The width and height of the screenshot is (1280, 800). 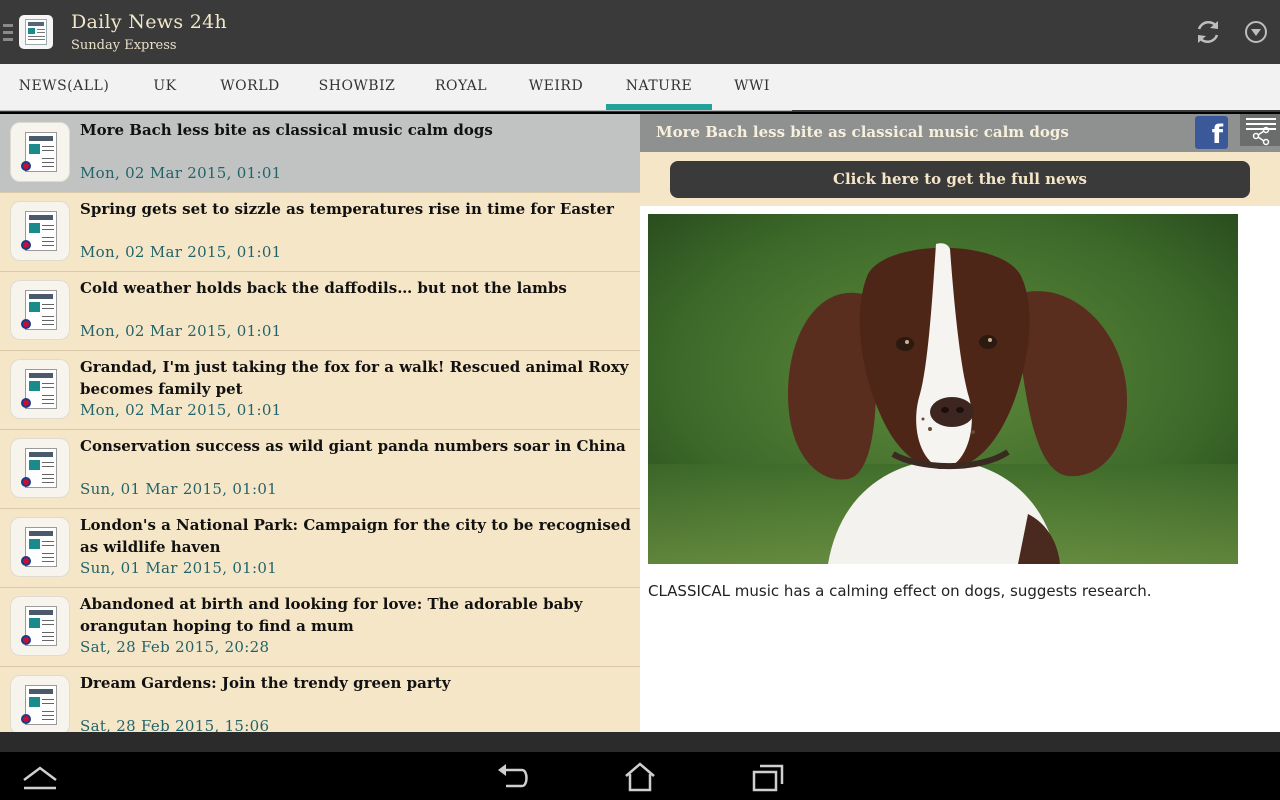 What do you see at coordinates (396, 110) in the screenshot?
I see `tab-underline` at bounding box center [396, 110].